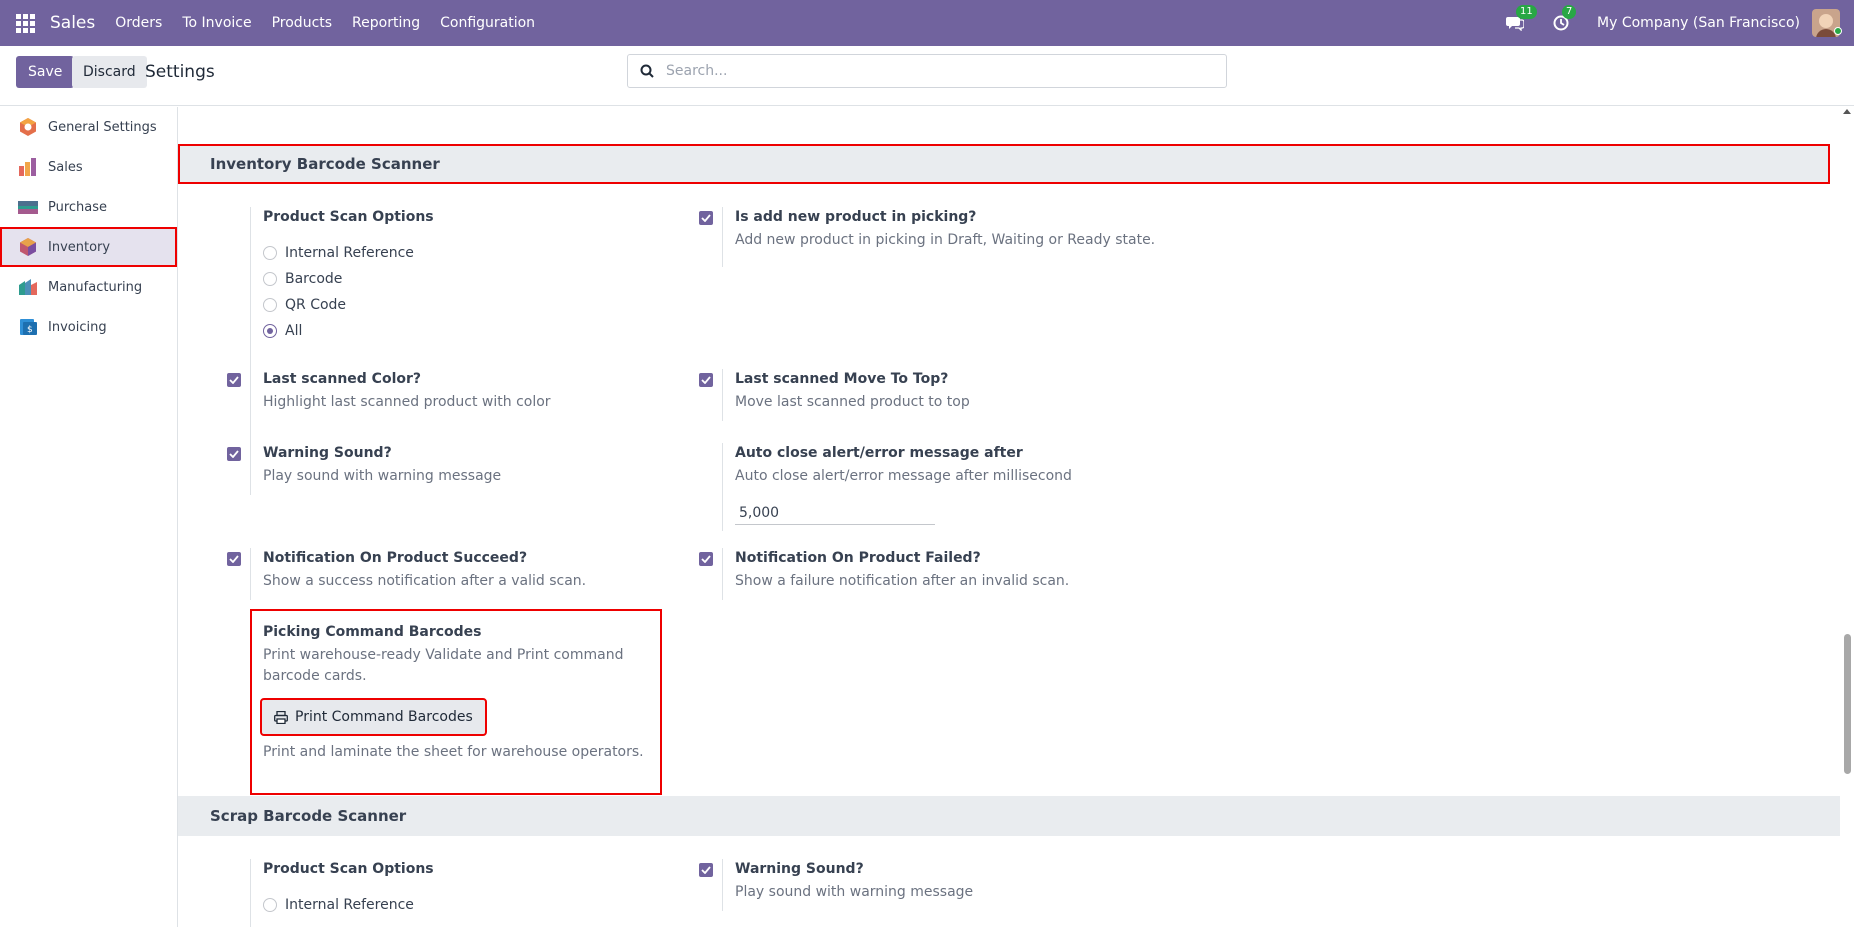  I want to click on add-new-product-checkbox, so click(706, 218).